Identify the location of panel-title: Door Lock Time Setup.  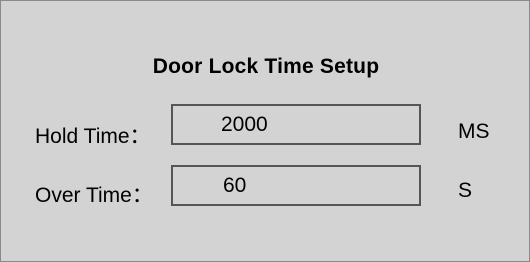
(266, 66).